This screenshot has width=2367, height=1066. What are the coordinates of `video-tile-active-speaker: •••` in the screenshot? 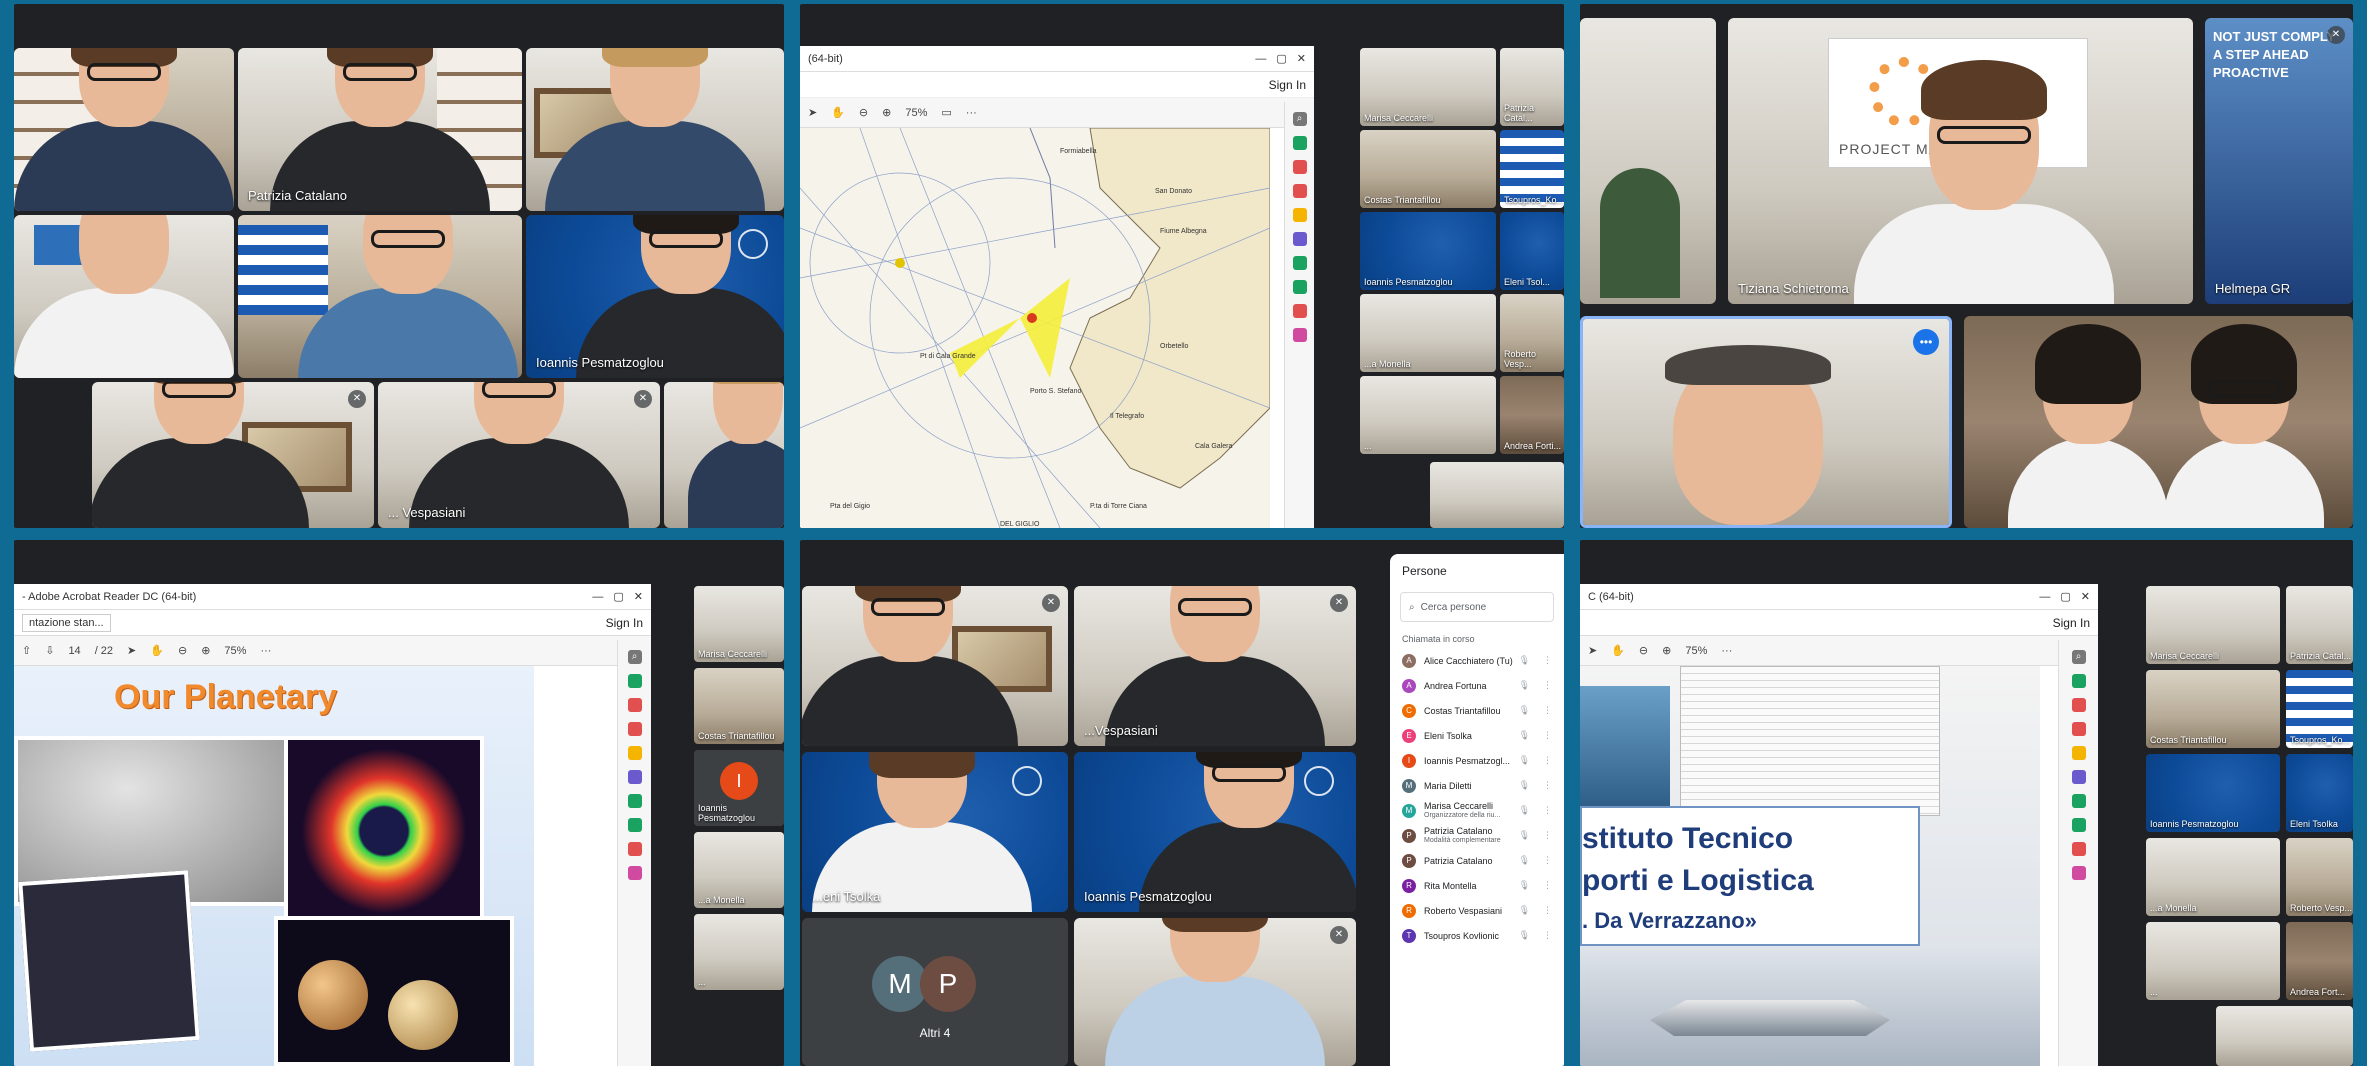 It's located at (1766, 422).